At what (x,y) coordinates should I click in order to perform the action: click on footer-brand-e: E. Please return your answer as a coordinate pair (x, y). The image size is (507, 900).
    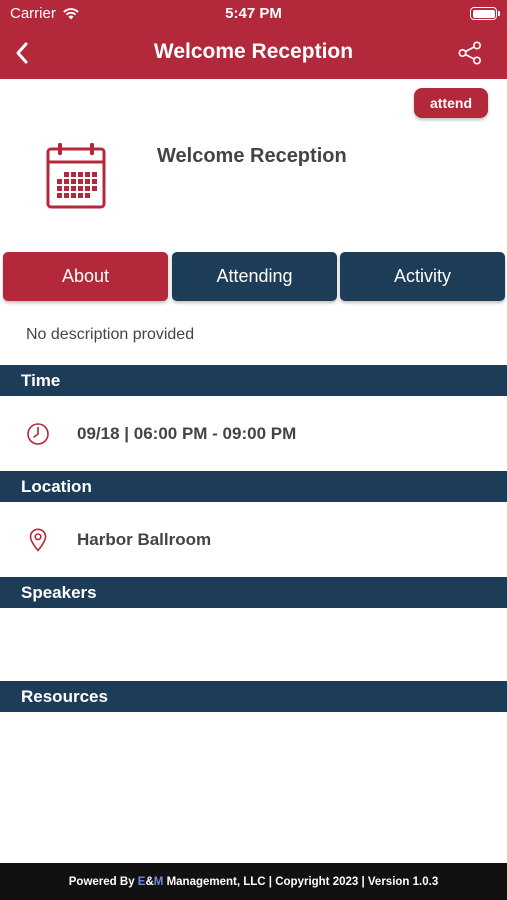
    Looking at the image, I should click on (141, 881).